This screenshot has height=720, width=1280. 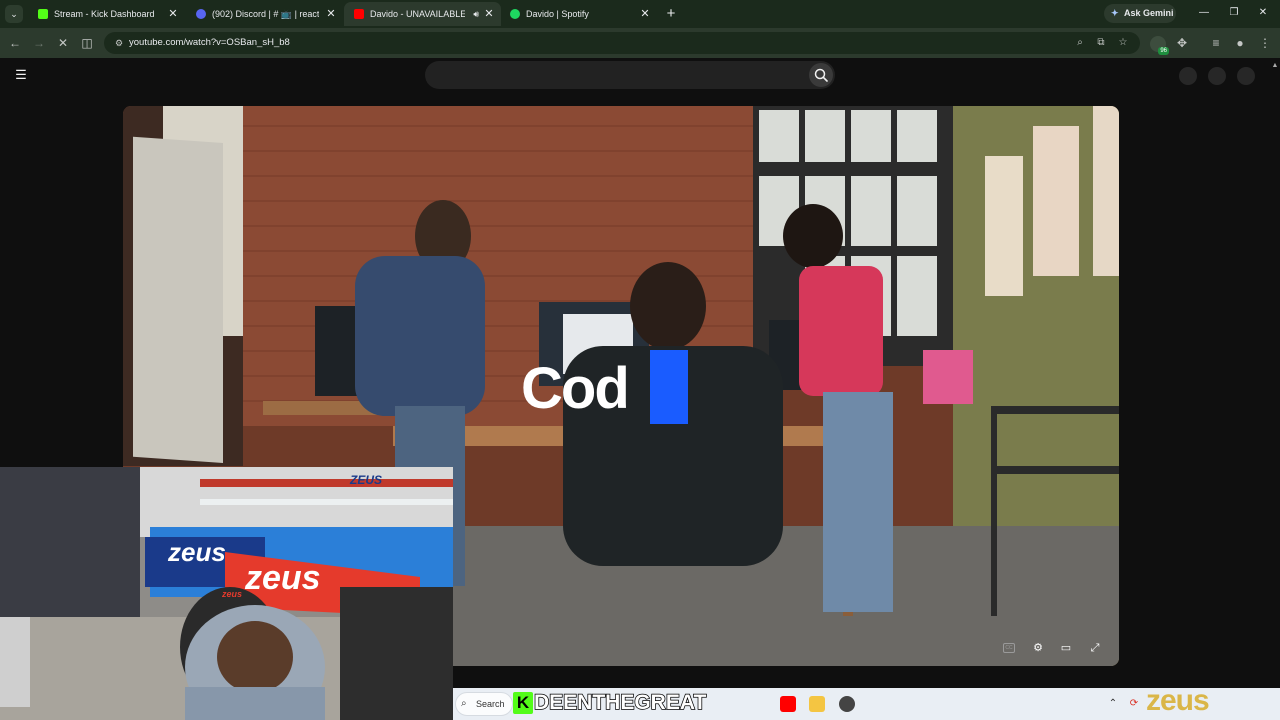 What do you see at coordinates (621, 75) in the screenshot?
I see `search-input` at bounding box center [621, 75].